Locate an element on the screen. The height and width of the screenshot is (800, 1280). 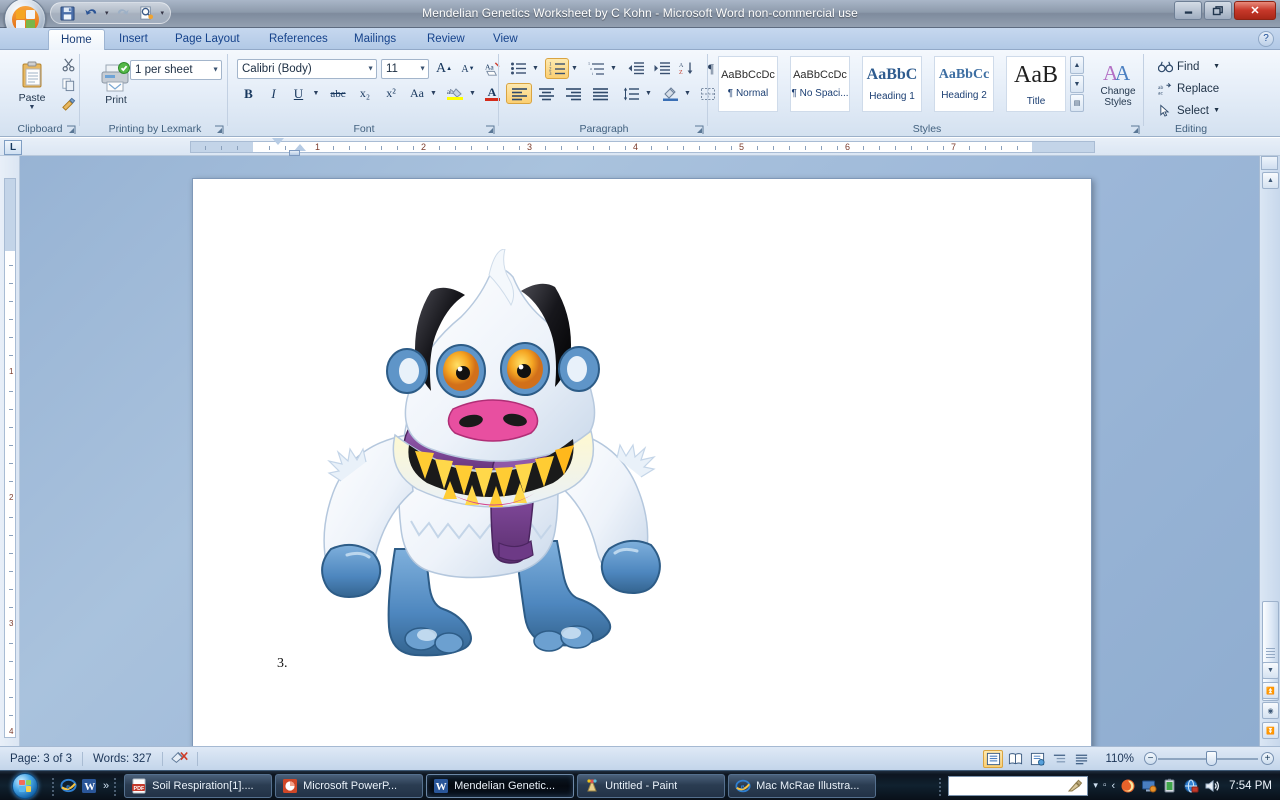
page-number-status: Page: 3 of 3 is located at coordinates (41, 759).